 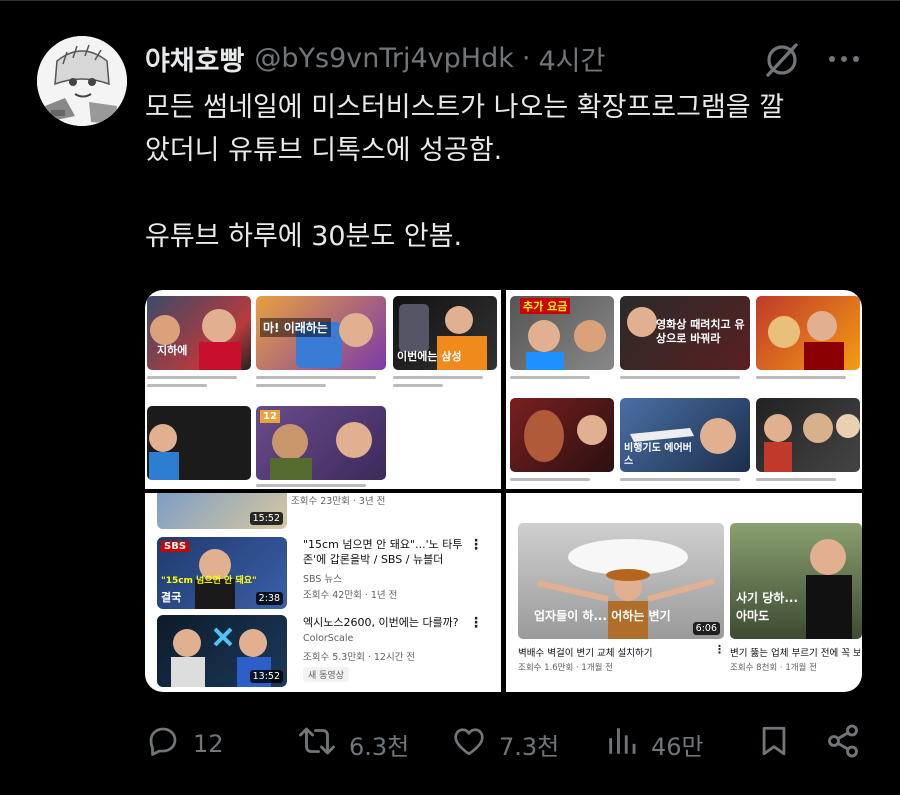 I want to click on video-thumbnail: 업자들이 하... 어하는 변기 6:06, so click(x=621, y=581).